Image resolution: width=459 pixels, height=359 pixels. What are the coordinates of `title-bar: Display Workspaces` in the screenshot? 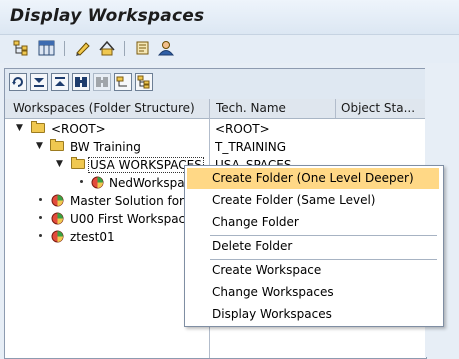 It's located at (229, 17).